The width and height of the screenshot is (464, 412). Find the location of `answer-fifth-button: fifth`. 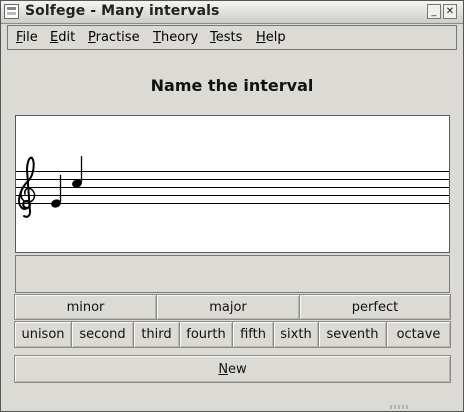

answer-fifth-button: fifth is located at coordinates (253, 334).